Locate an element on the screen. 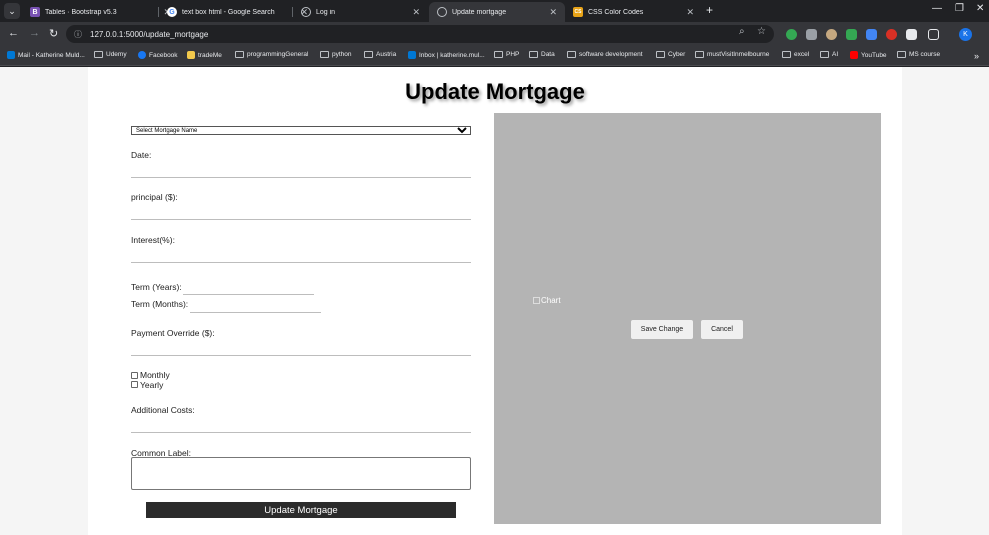  site-info-icon: ⓘ is located at coordinates (78, 34).